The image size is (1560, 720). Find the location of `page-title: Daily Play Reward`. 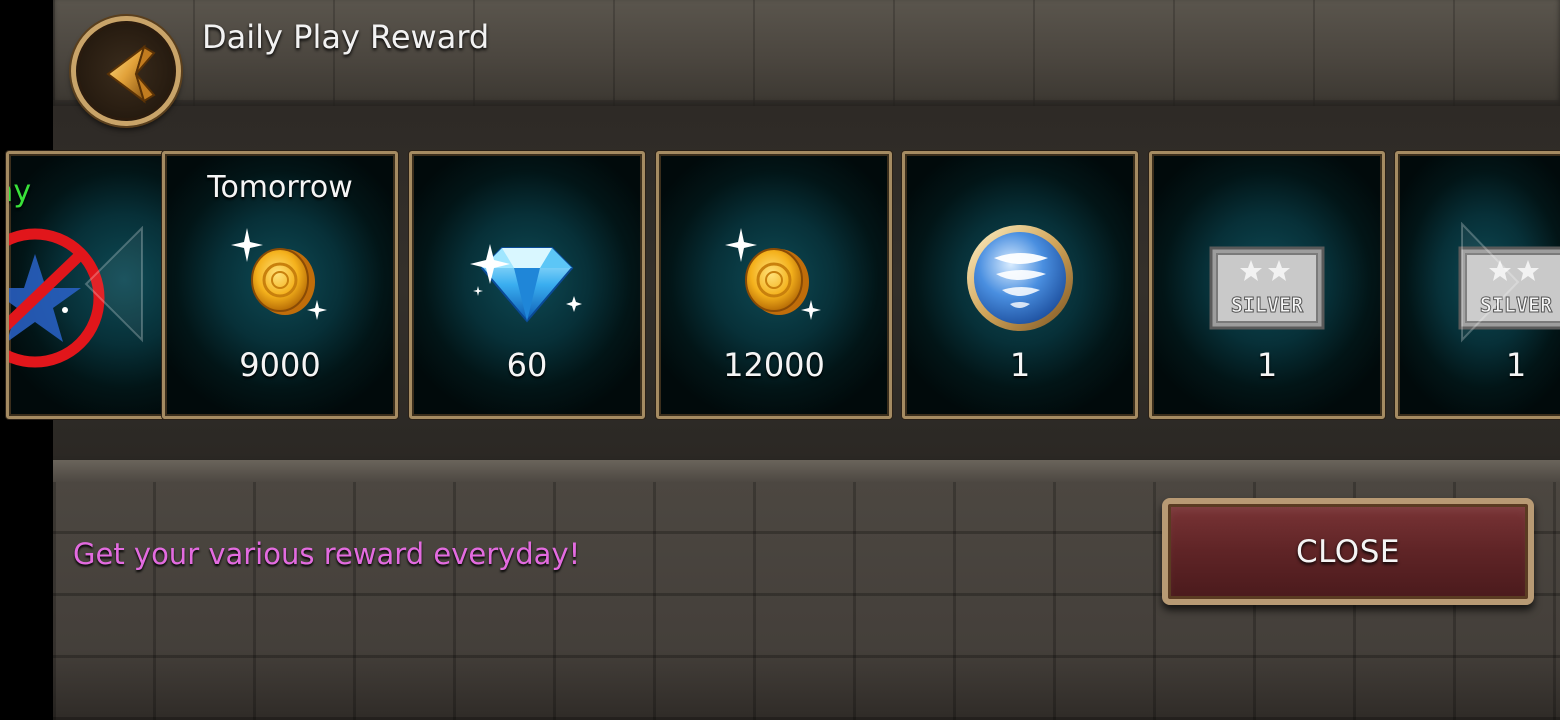

page-title: Daily Play Reward is located at coordinates (346, 37).